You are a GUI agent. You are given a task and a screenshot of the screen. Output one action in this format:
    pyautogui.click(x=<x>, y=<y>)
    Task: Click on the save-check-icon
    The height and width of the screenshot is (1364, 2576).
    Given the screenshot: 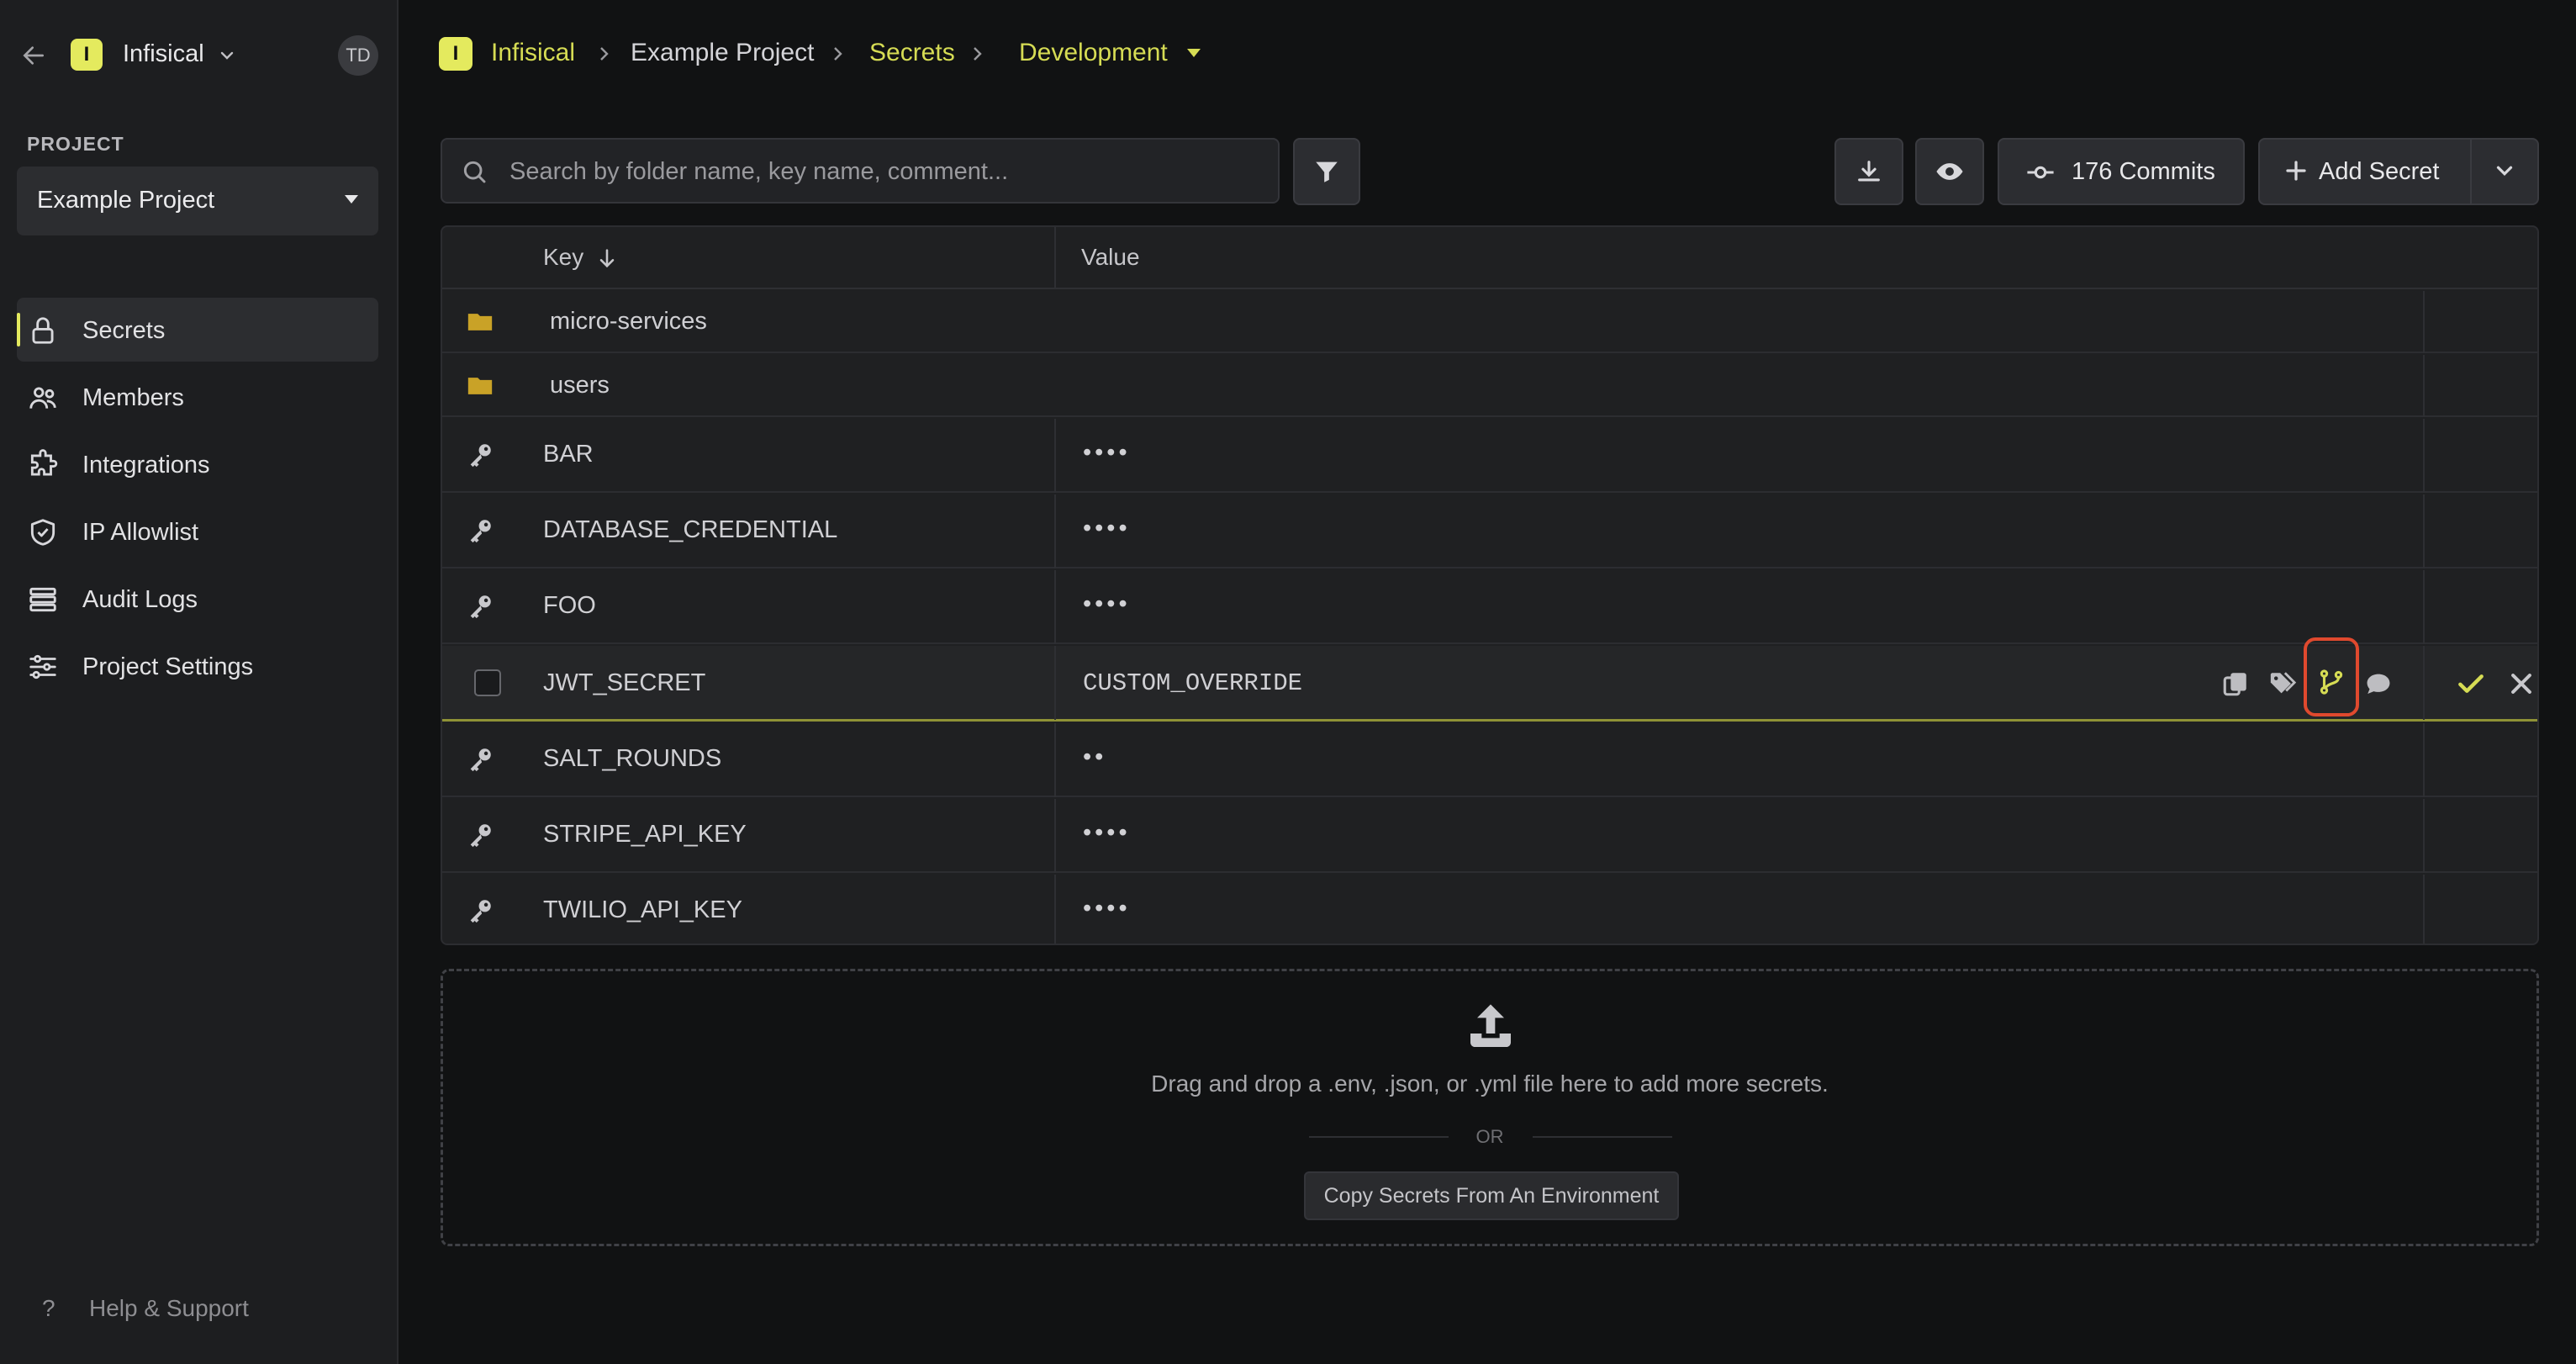 What is the action you would take?
    pyautogui.click(x=2471, y=684)
    